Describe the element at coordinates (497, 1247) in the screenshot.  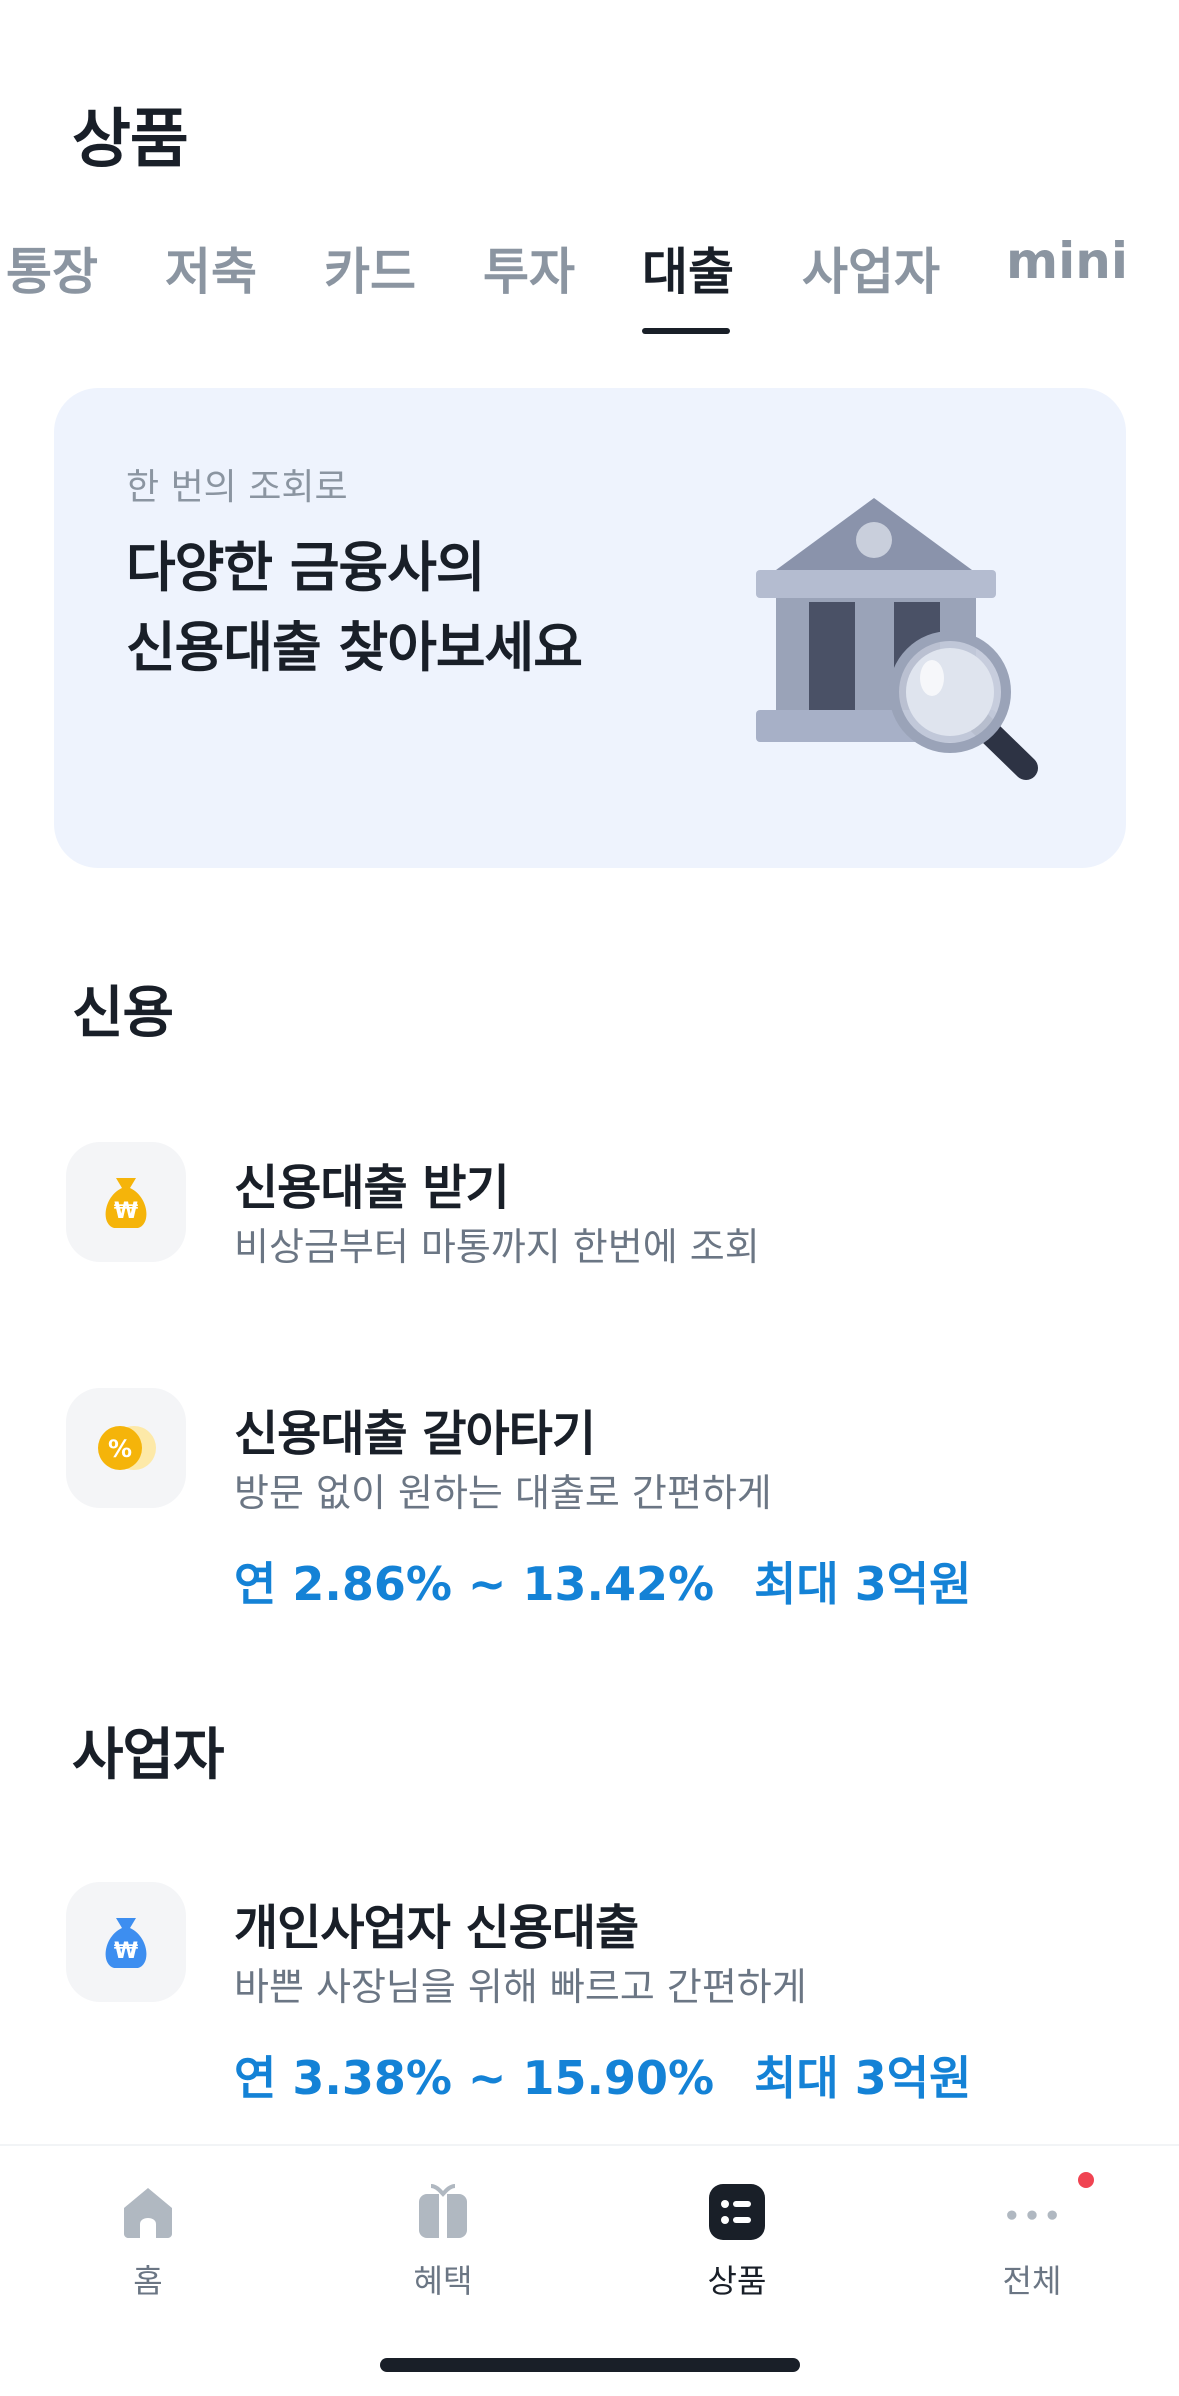
I see `item-description: 비상금부터 마통까지 한번에 조회` at that location.